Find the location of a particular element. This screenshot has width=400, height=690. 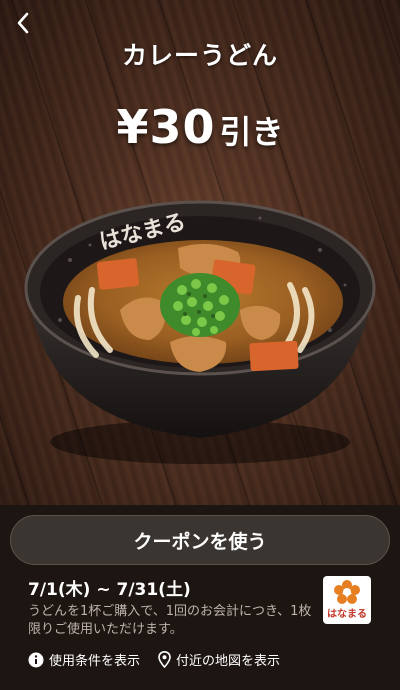

terms-link: 使用条件を表示 is located at coordinates (84, 659).